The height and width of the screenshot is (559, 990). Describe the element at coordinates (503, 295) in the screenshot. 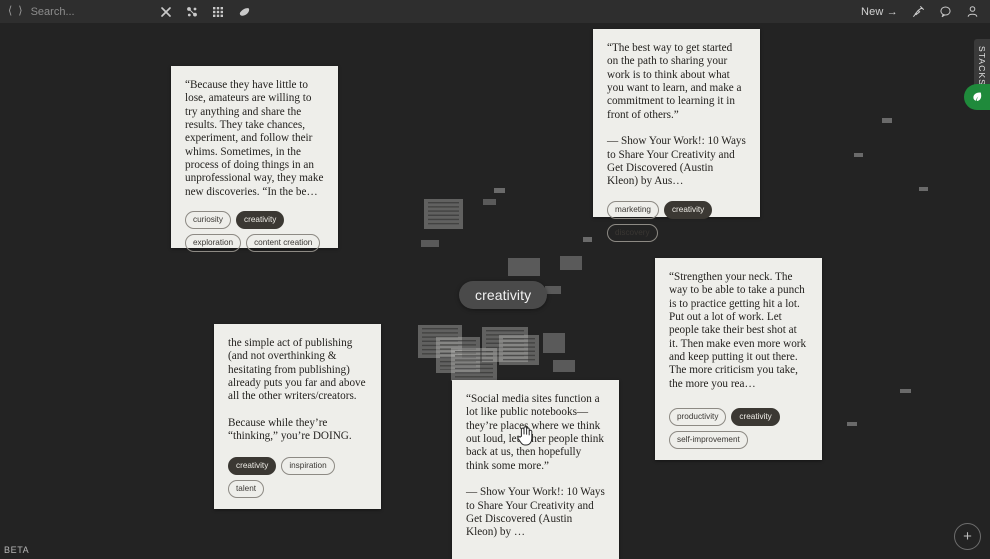

I see `focused-tag-pill: creativity` at that location.